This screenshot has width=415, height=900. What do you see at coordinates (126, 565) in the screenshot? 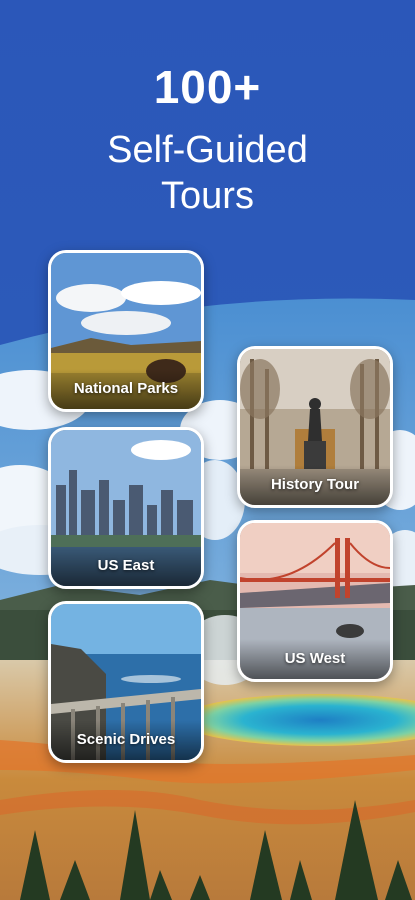
I see `card-label: US East` at bounding box center [126, 565].